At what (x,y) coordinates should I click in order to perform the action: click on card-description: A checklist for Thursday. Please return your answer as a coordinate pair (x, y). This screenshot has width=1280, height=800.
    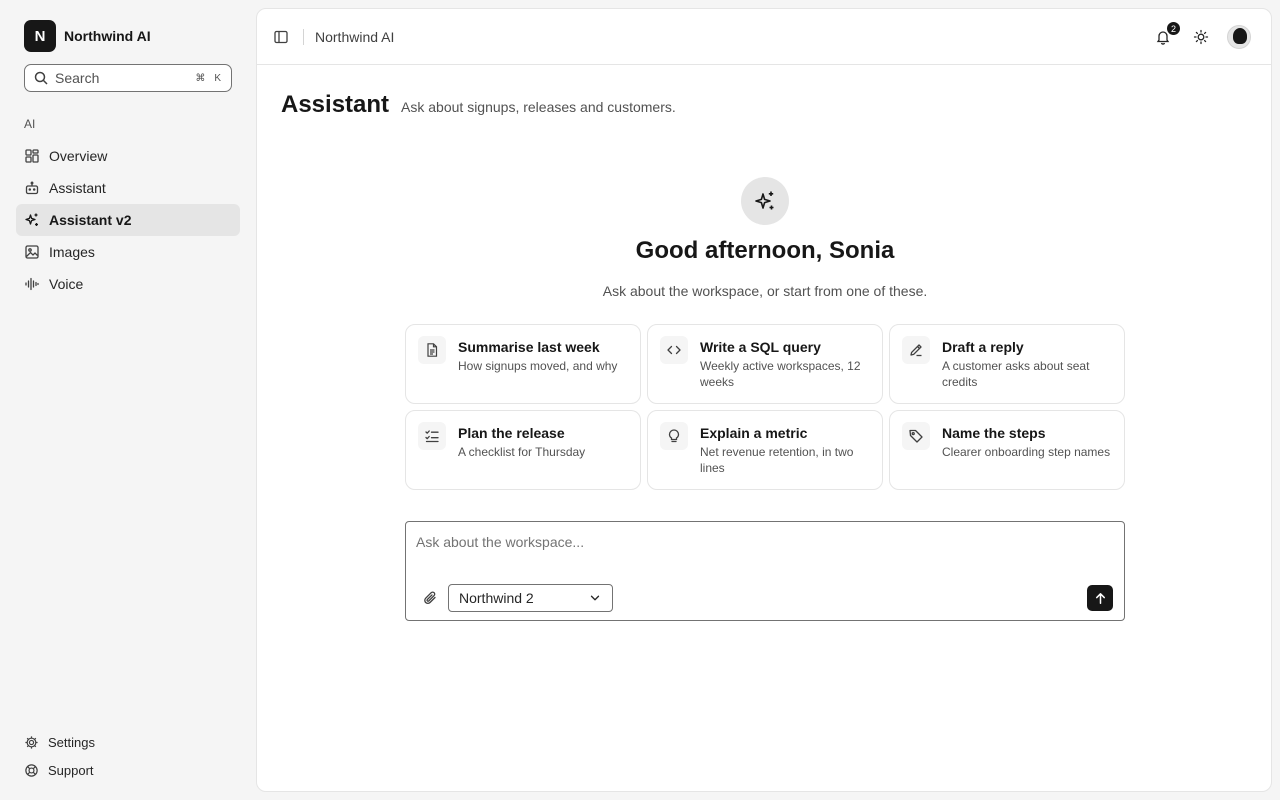
    Looking at the image, I should click on (522, 452).